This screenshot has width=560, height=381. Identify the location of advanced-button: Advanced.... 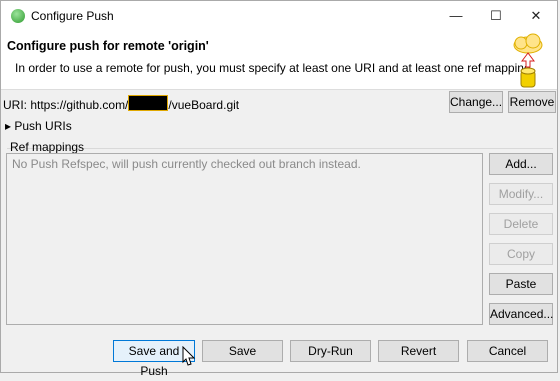
(521, 314).